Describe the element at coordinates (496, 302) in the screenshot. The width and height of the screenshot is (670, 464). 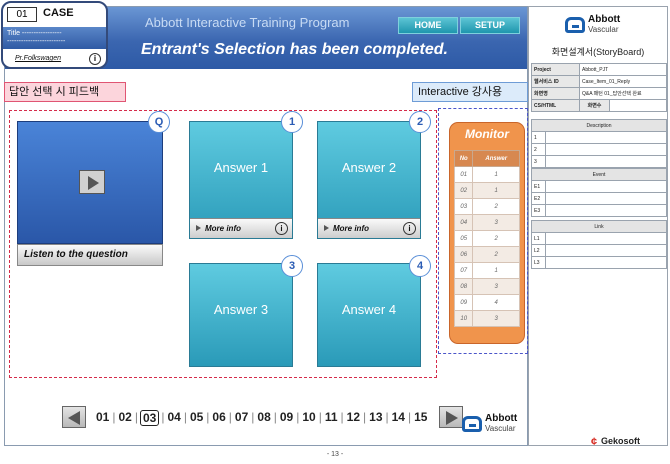
I see `monitor-cell-answer: 4` at that location.